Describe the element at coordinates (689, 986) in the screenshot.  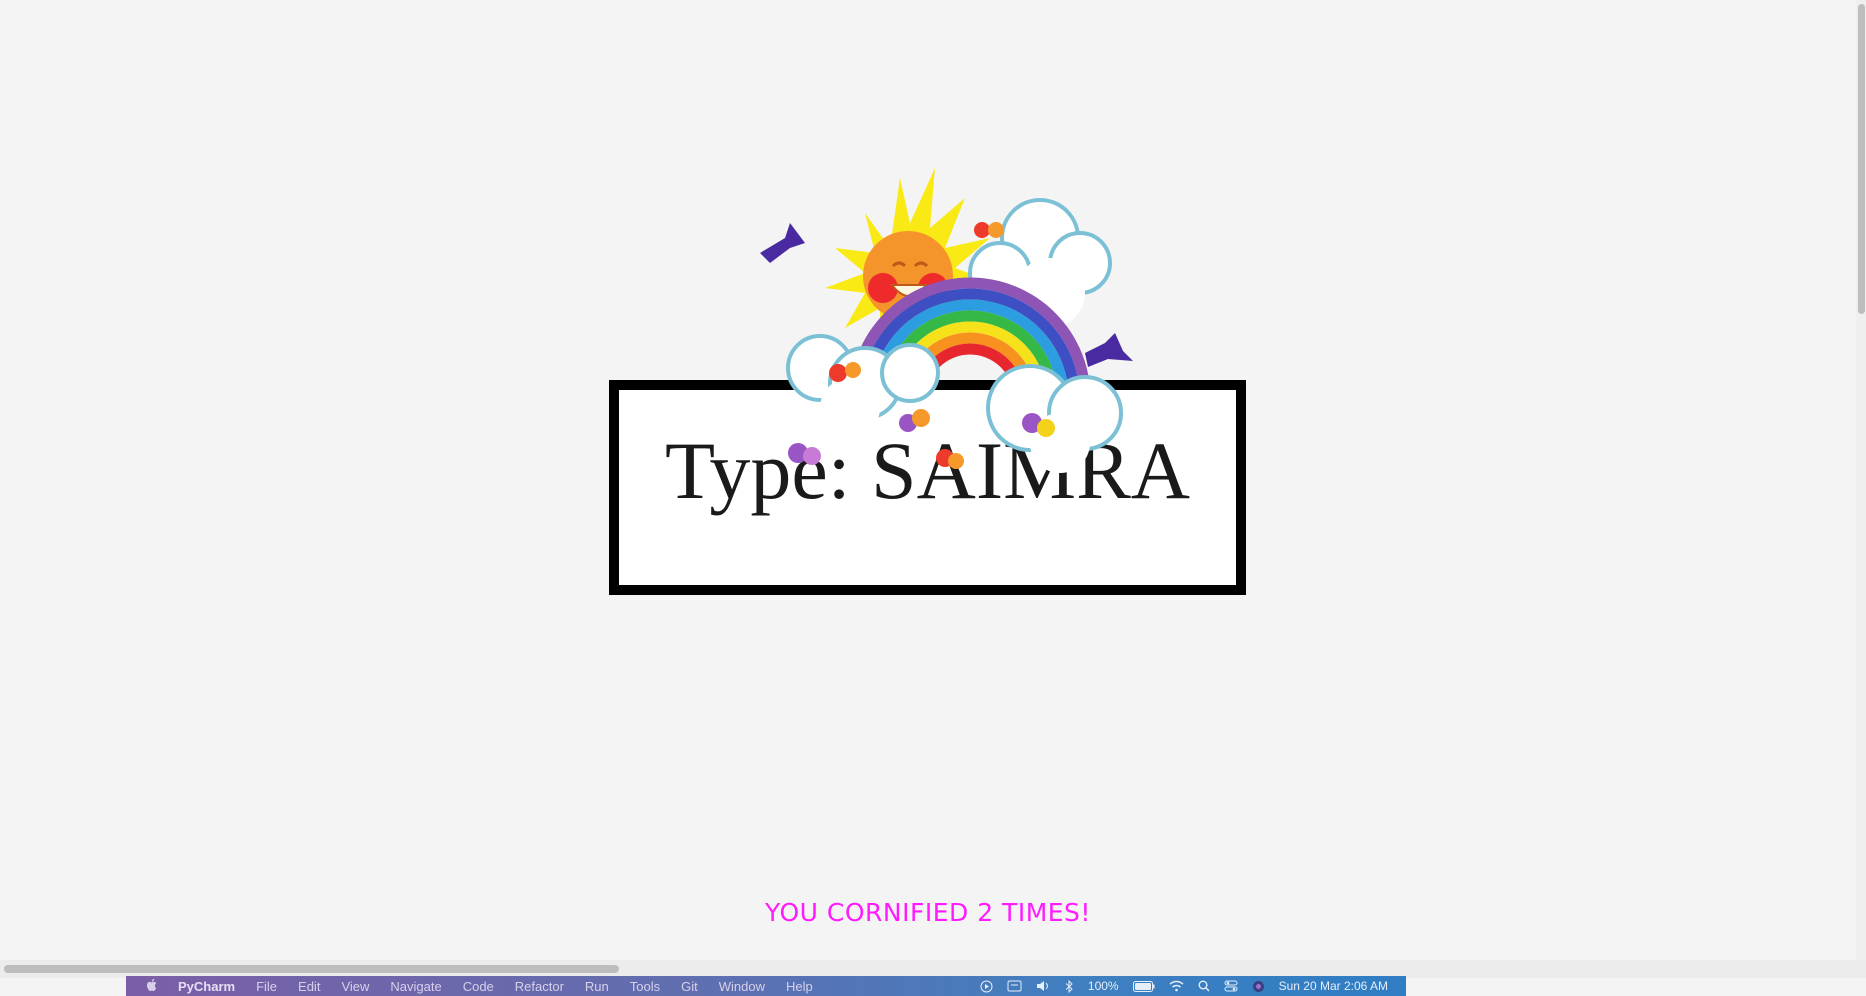
I see `menu-git: Git` at that location.